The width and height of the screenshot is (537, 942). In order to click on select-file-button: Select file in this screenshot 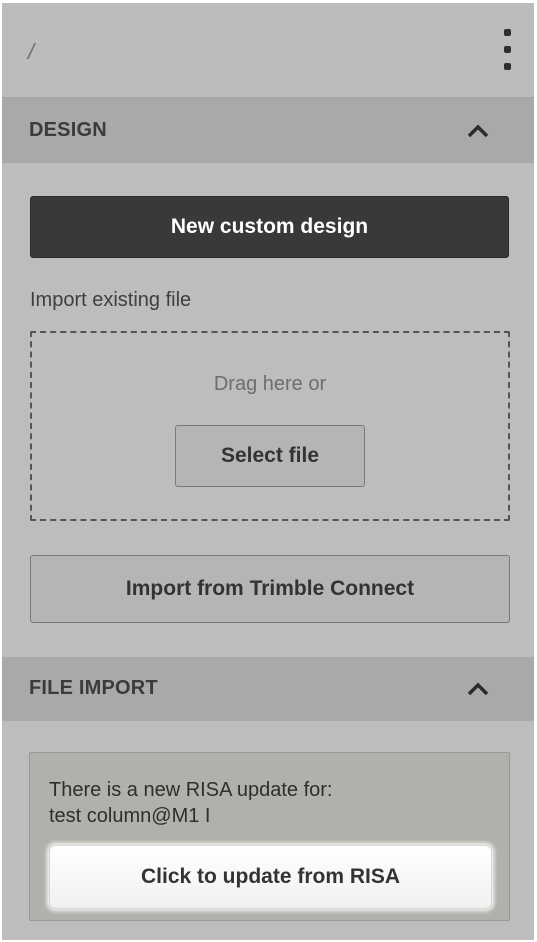, I will do `click(270, 456)`.